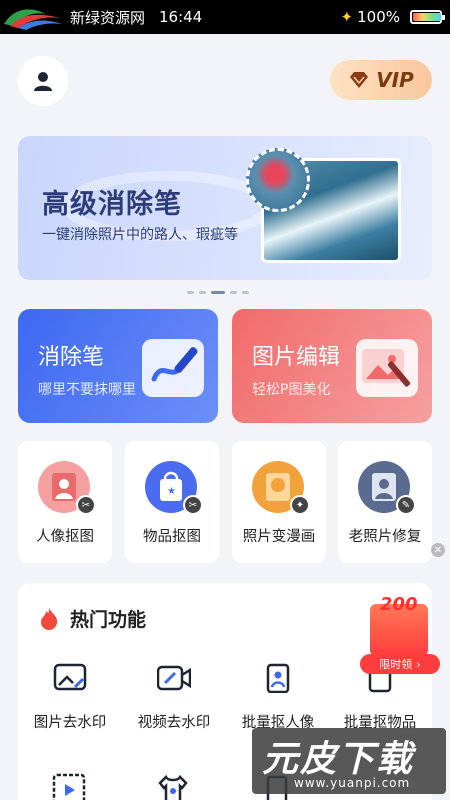 This screenshot has height=800, width=450. Describe the element at coordinates (71, 357) in the screenshot. I see `eraser-card-title: 消除笔` at that location.